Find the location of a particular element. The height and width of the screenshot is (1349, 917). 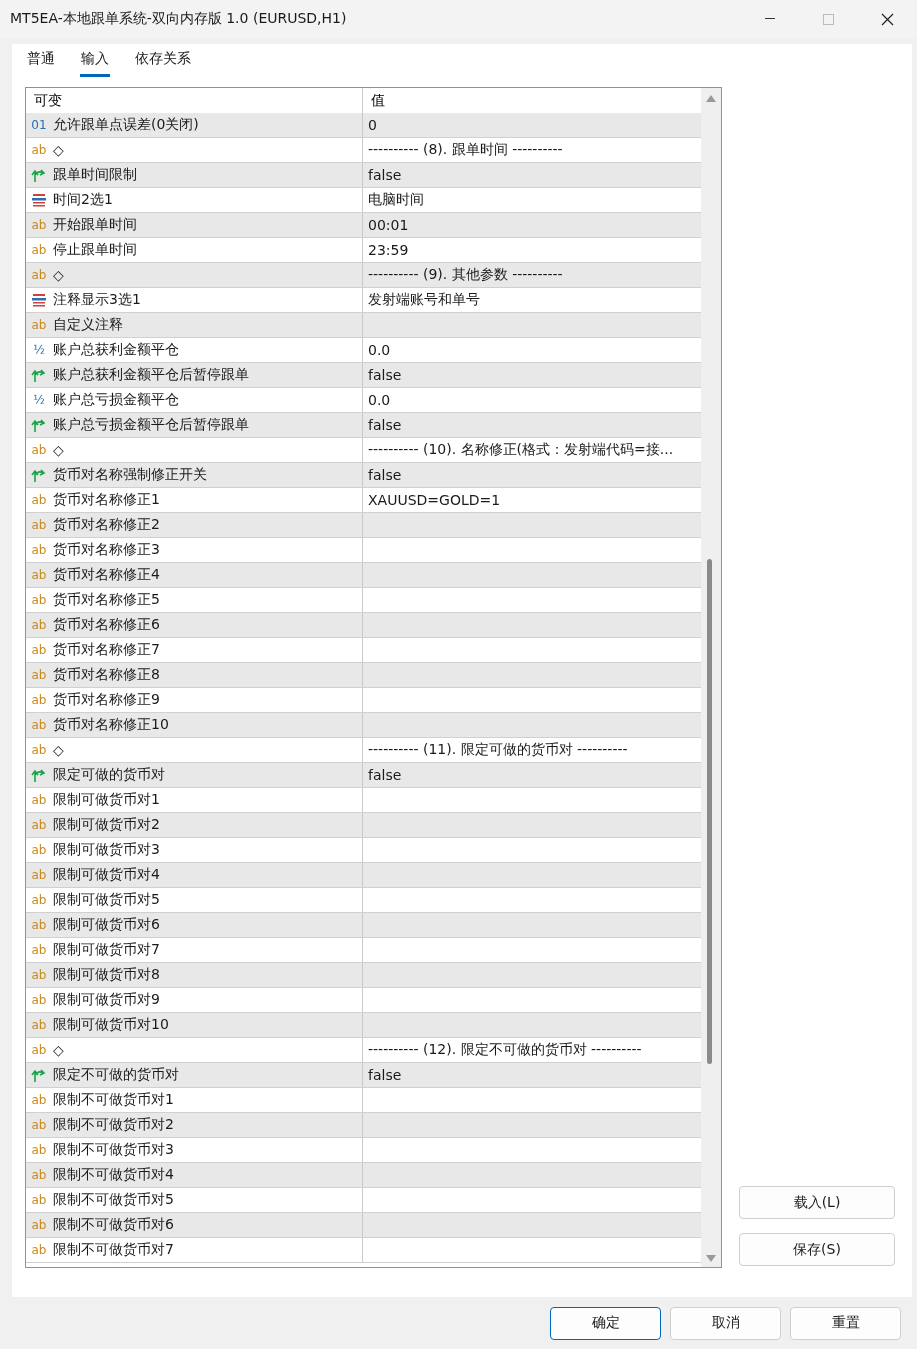

parameter-name: 限制可做货币对8 is located at coordinates (106, 975).